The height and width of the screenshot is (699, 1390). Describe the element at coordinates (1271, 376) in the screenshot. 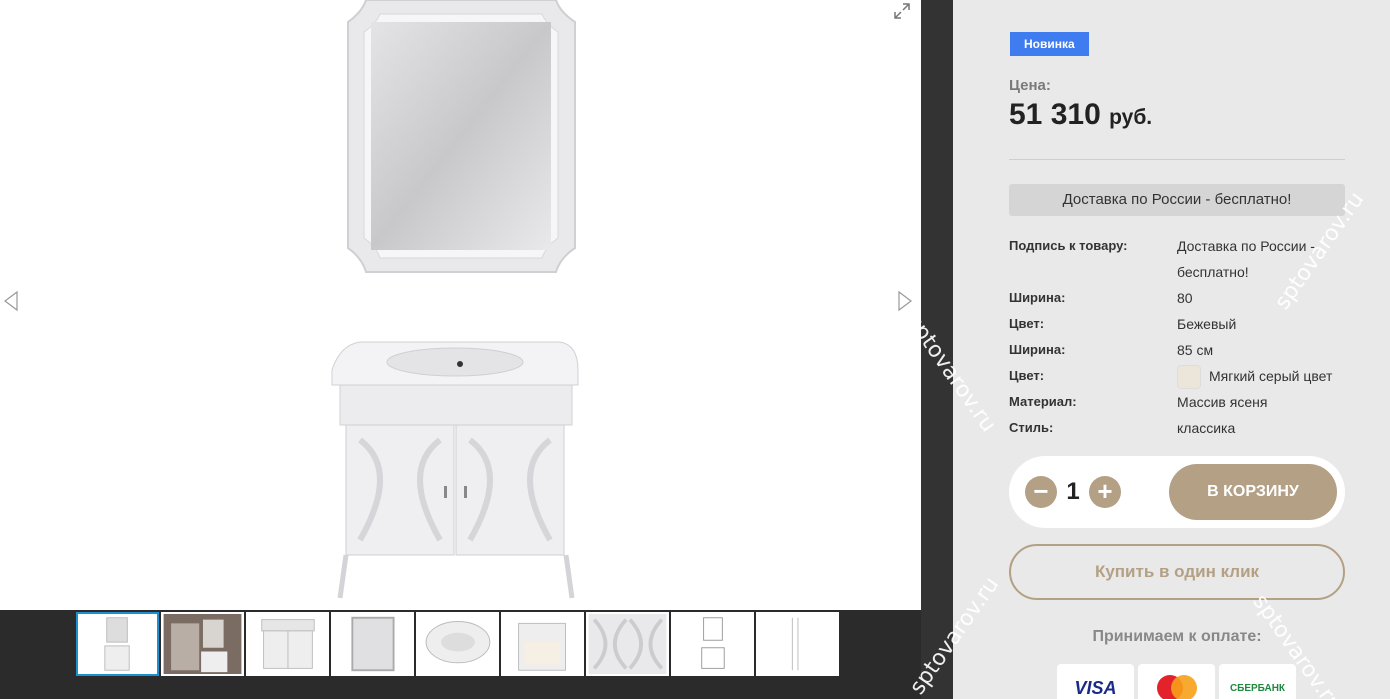

I see `spec-value-text: Мягкий серый цвет` at that location.